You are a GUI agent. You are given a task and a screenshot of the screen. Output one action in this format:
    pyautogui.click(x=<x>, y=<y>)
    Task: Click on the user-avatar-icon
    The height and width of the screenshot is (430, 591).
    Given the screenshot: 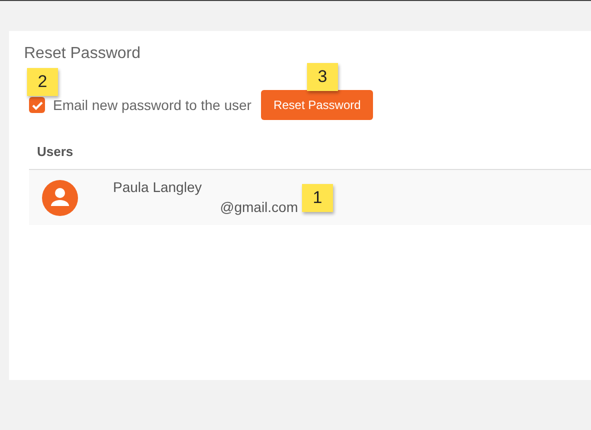 What is the action you would take?
    pyautogui.click(x=60, y=198)
    